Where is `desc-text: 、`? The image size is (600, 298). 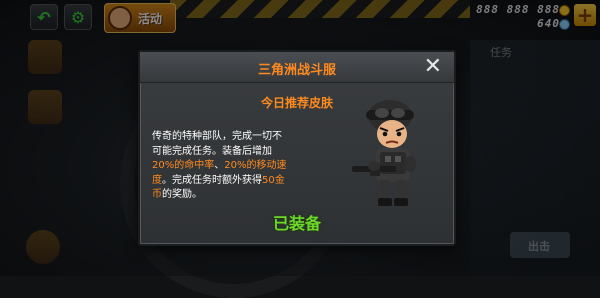
desc-text: 、 is located at coordinates (219, 165).